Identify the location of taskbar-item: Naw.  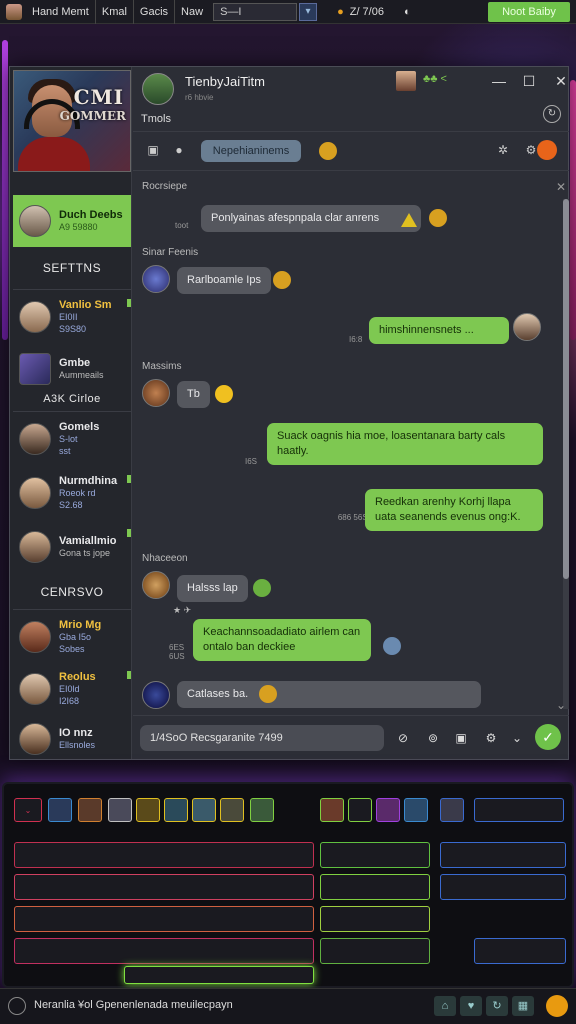
(191, 12).